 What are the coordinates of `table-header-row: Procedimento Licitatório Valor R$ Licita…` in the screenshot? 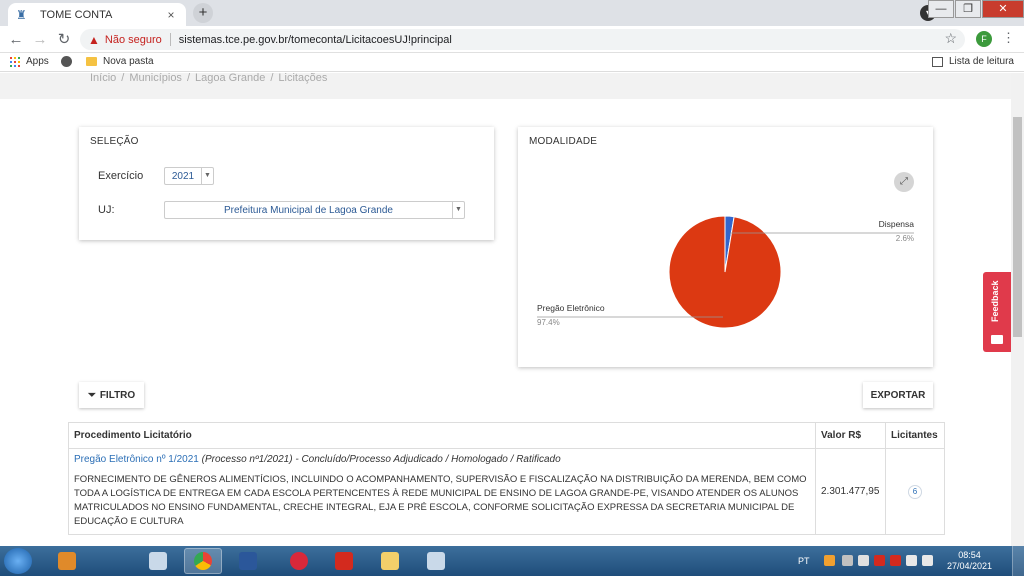 It's located at (507, 435).